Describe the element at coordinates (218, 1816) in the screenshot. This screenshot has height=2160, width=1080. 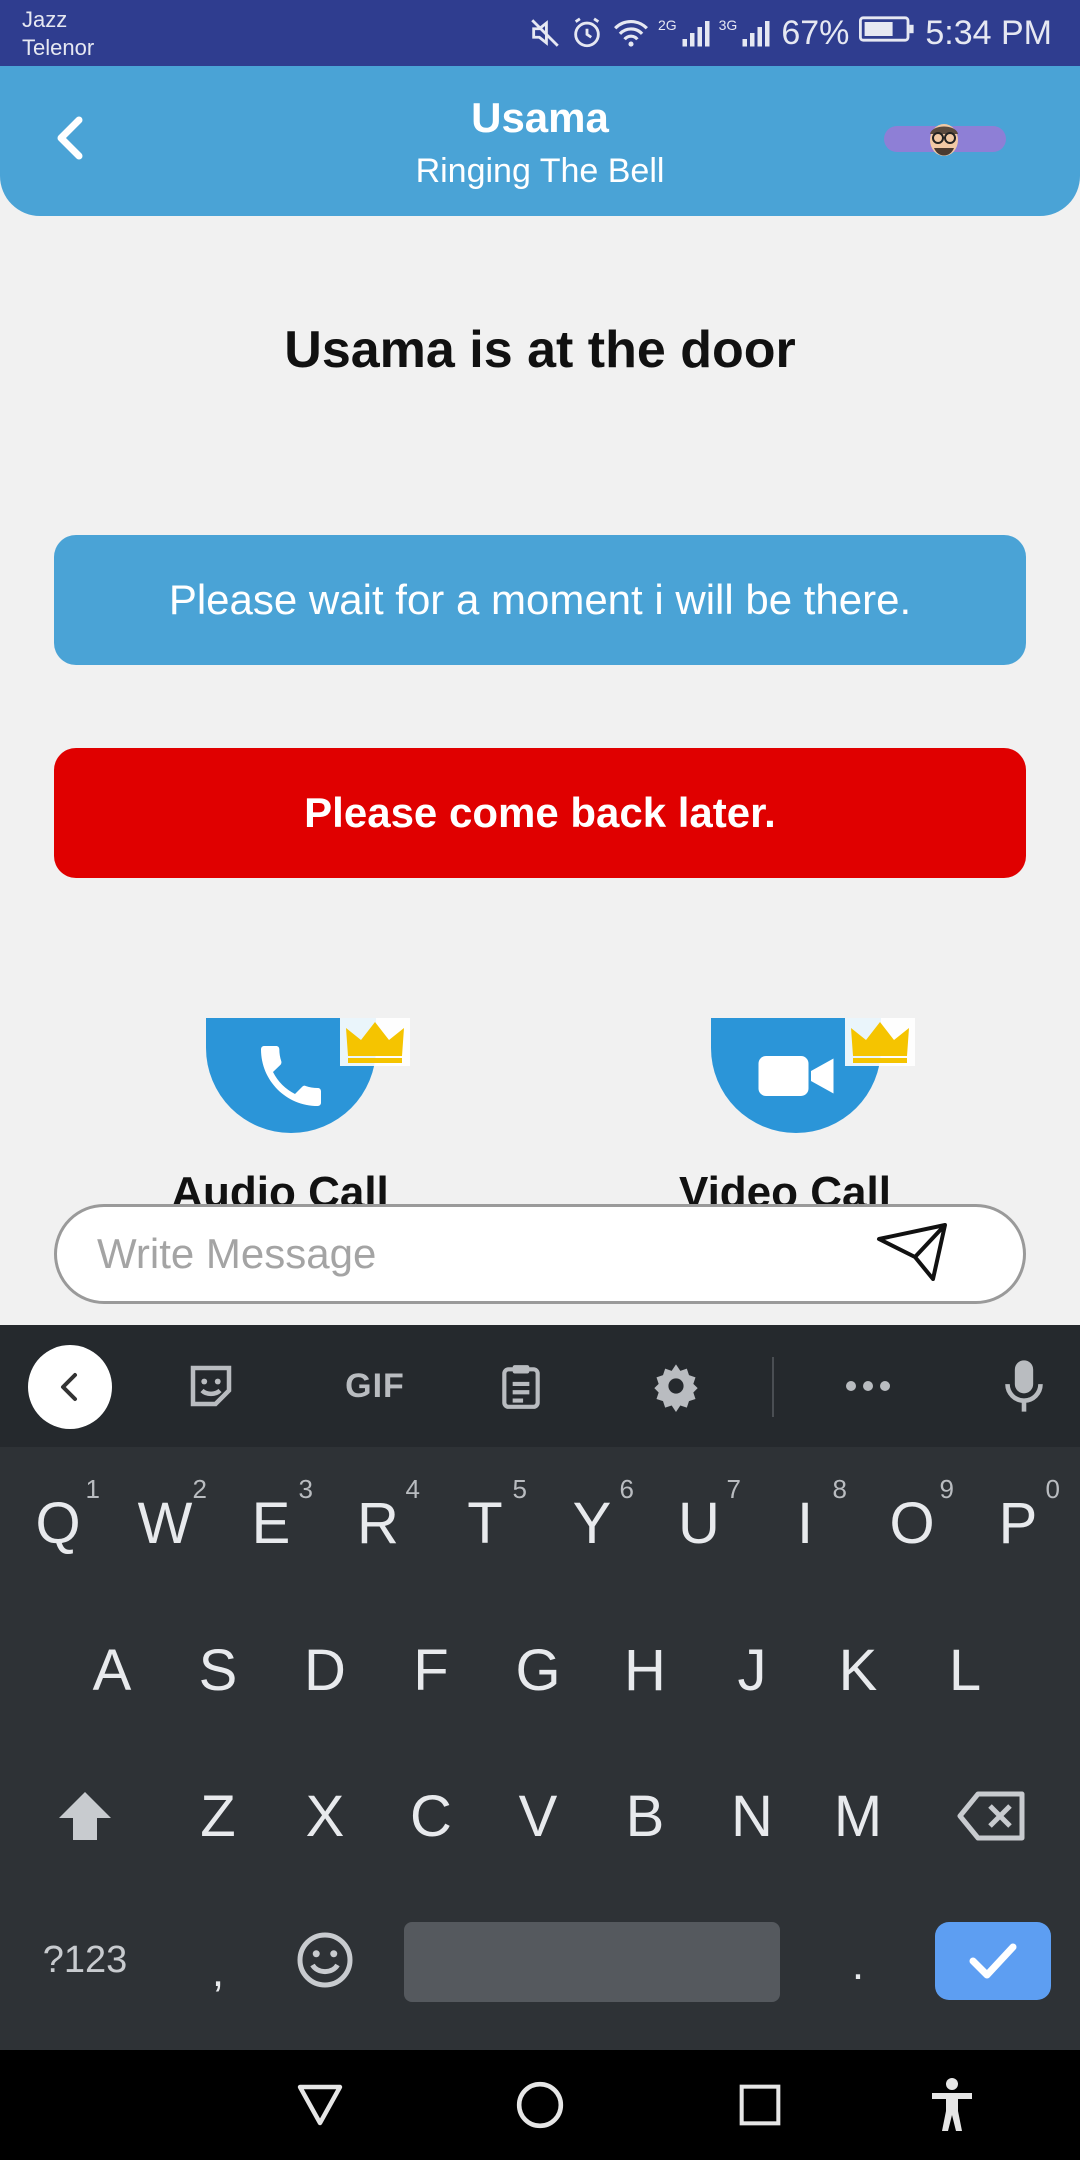
I see `key-z: Z` at that location.